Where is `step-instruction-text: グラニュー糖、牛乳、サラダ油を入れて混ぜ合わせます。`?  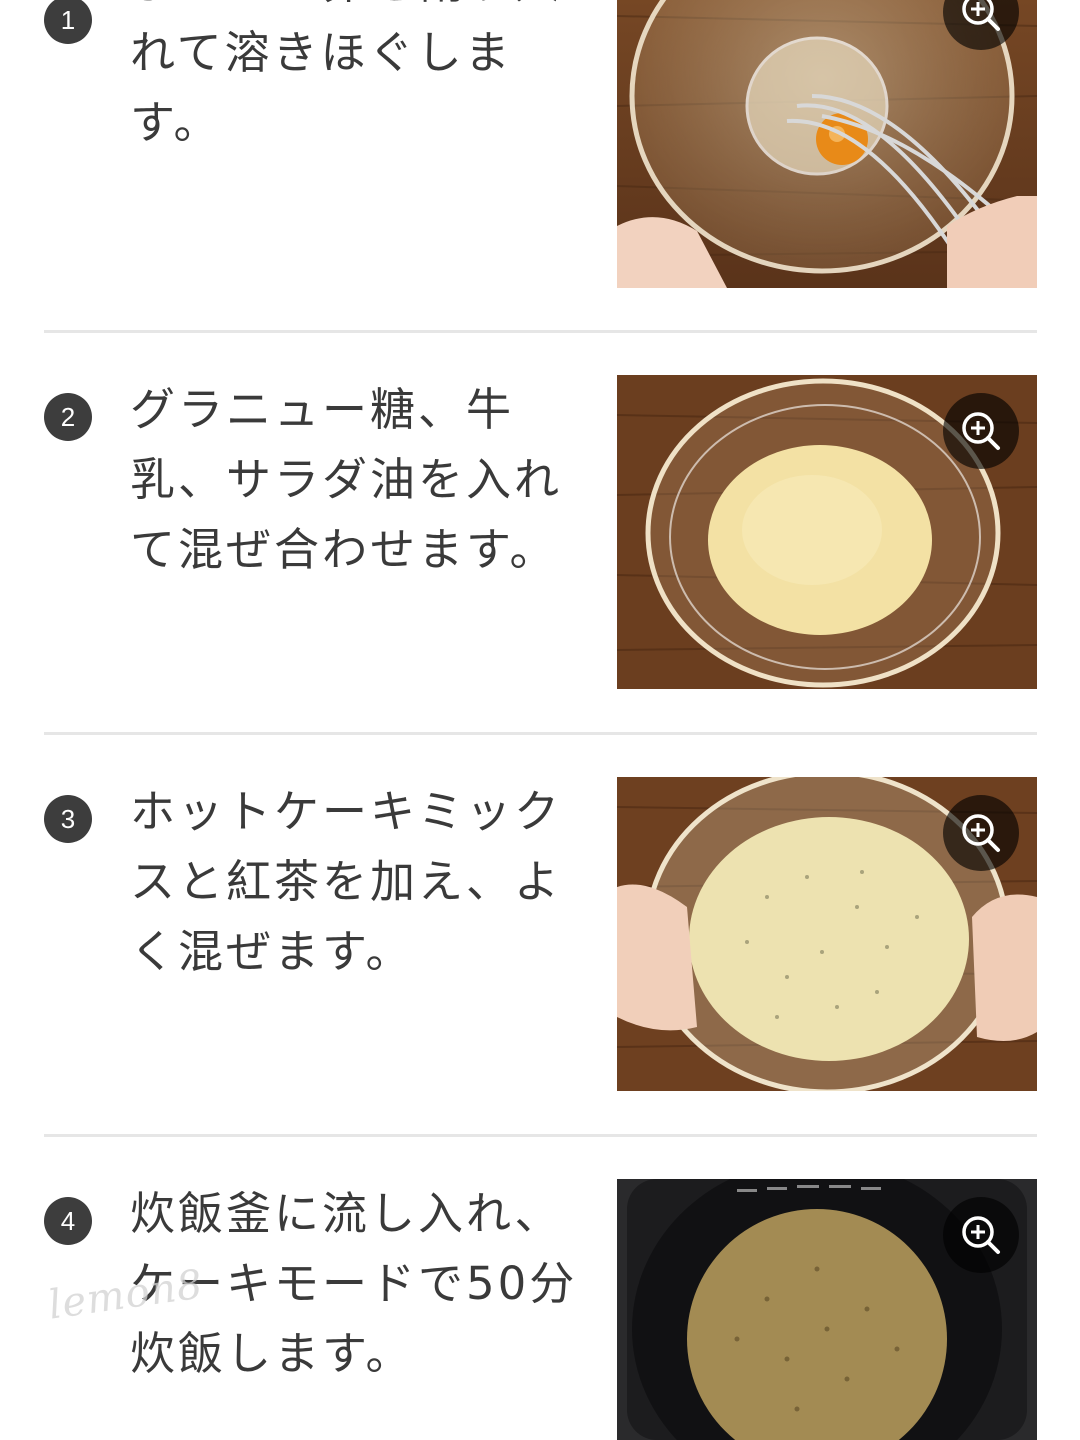
step-instruction-text: グラニュー糖、牛乳、サラダ油を入れて混ぜ合わせます。 is located at coordinates (346, 479).